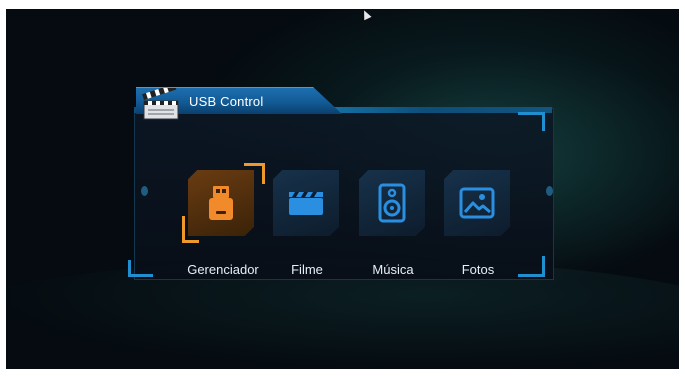 This screenshot has width=685, height=376. What do you see at coordinates (366, 15) in the screenshot?
I see `mouse-cursor-icon` at bounding box center [366, 15].